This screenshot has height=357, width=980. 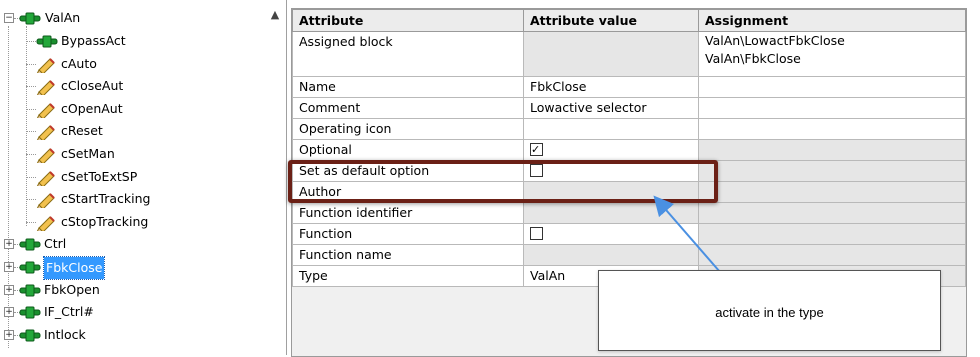 What do you see at coordinates (408, 54) in the screenshot?
I see `attribute-name-cell: Assigned block` at bounding box center [408, 54].